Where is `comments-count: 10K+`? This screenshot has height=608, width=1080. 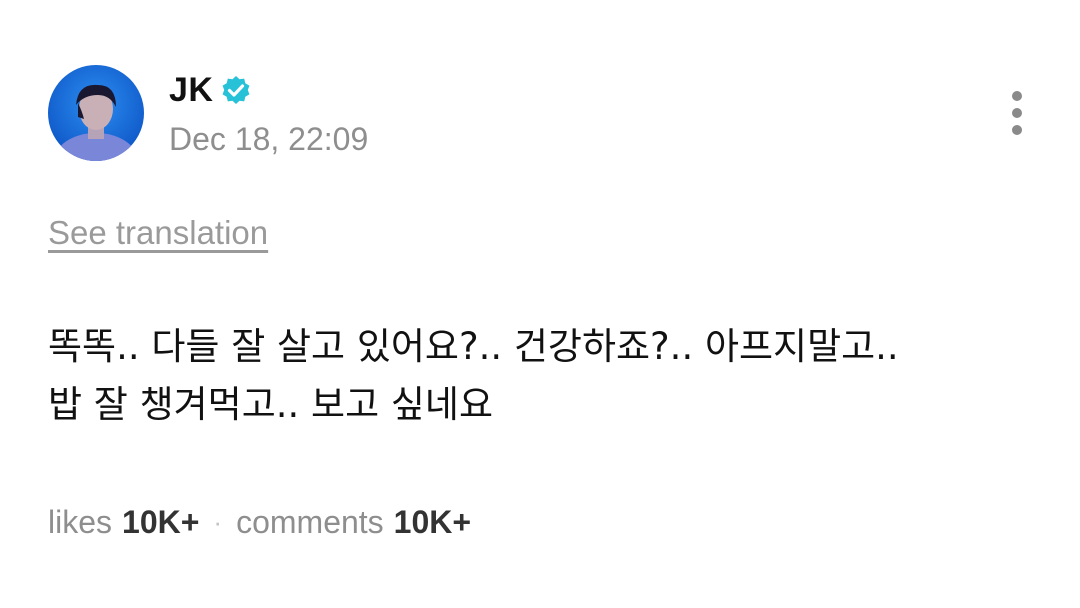
comments-count: 10K+ is located at coordinates (432, 522).